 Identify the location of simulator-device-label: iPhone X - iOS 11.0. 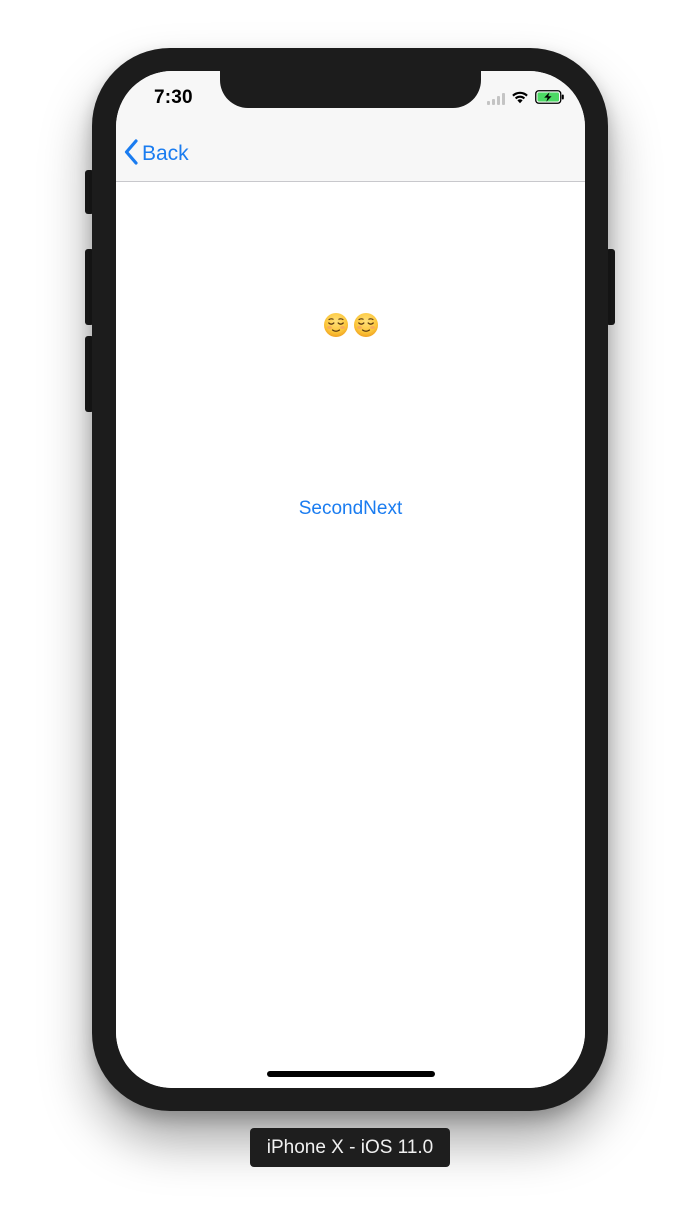
(350, 1147).